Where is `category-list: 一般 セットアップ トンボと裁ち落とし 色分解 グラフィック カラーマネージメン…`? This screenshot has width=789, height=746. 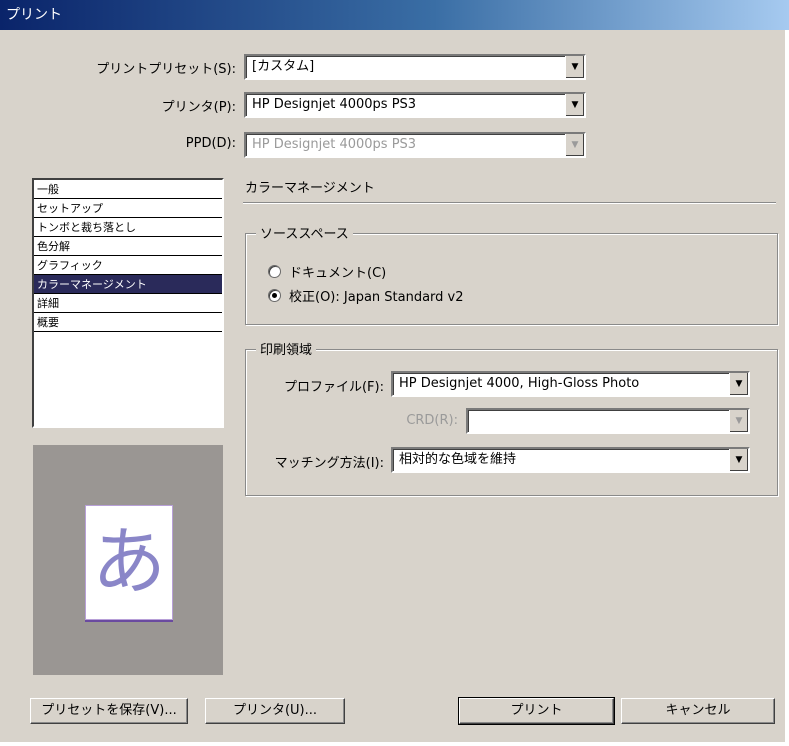 category-list: 一般 セットアップ トンボと裁ち落とし 色分解 グラフィック カラーマネージメン… is located at coordinates (128, 303).